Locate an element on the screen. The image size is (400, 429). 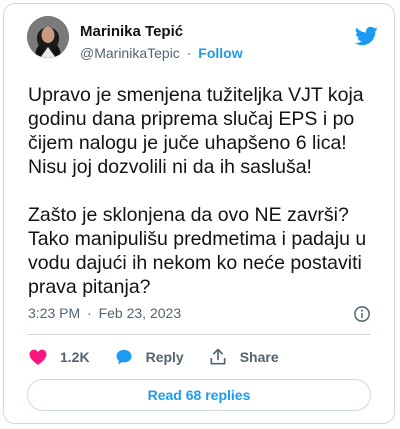
reply-bubble-icon is located at coordinates (124, 357).